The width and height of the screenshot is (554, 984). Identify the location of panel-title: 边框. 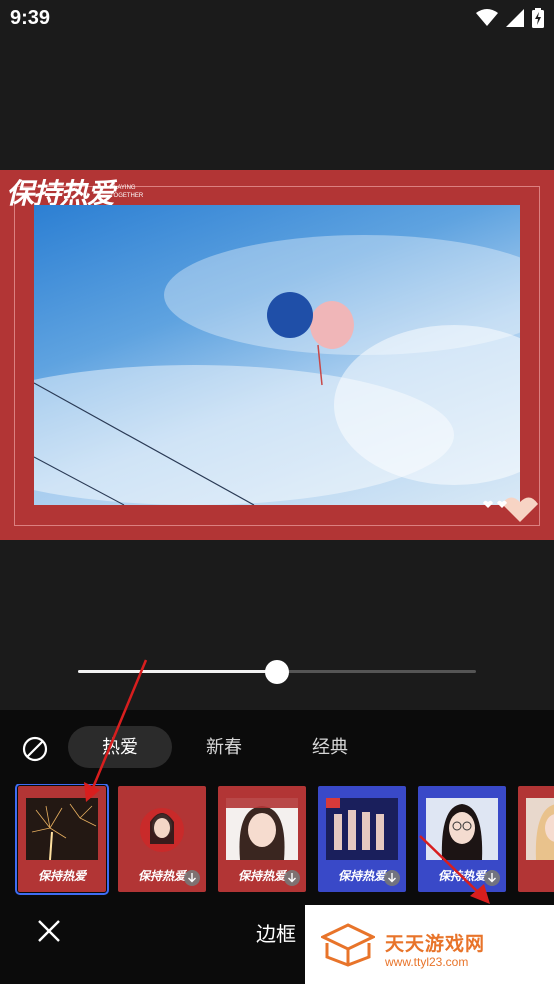
(276, 935).